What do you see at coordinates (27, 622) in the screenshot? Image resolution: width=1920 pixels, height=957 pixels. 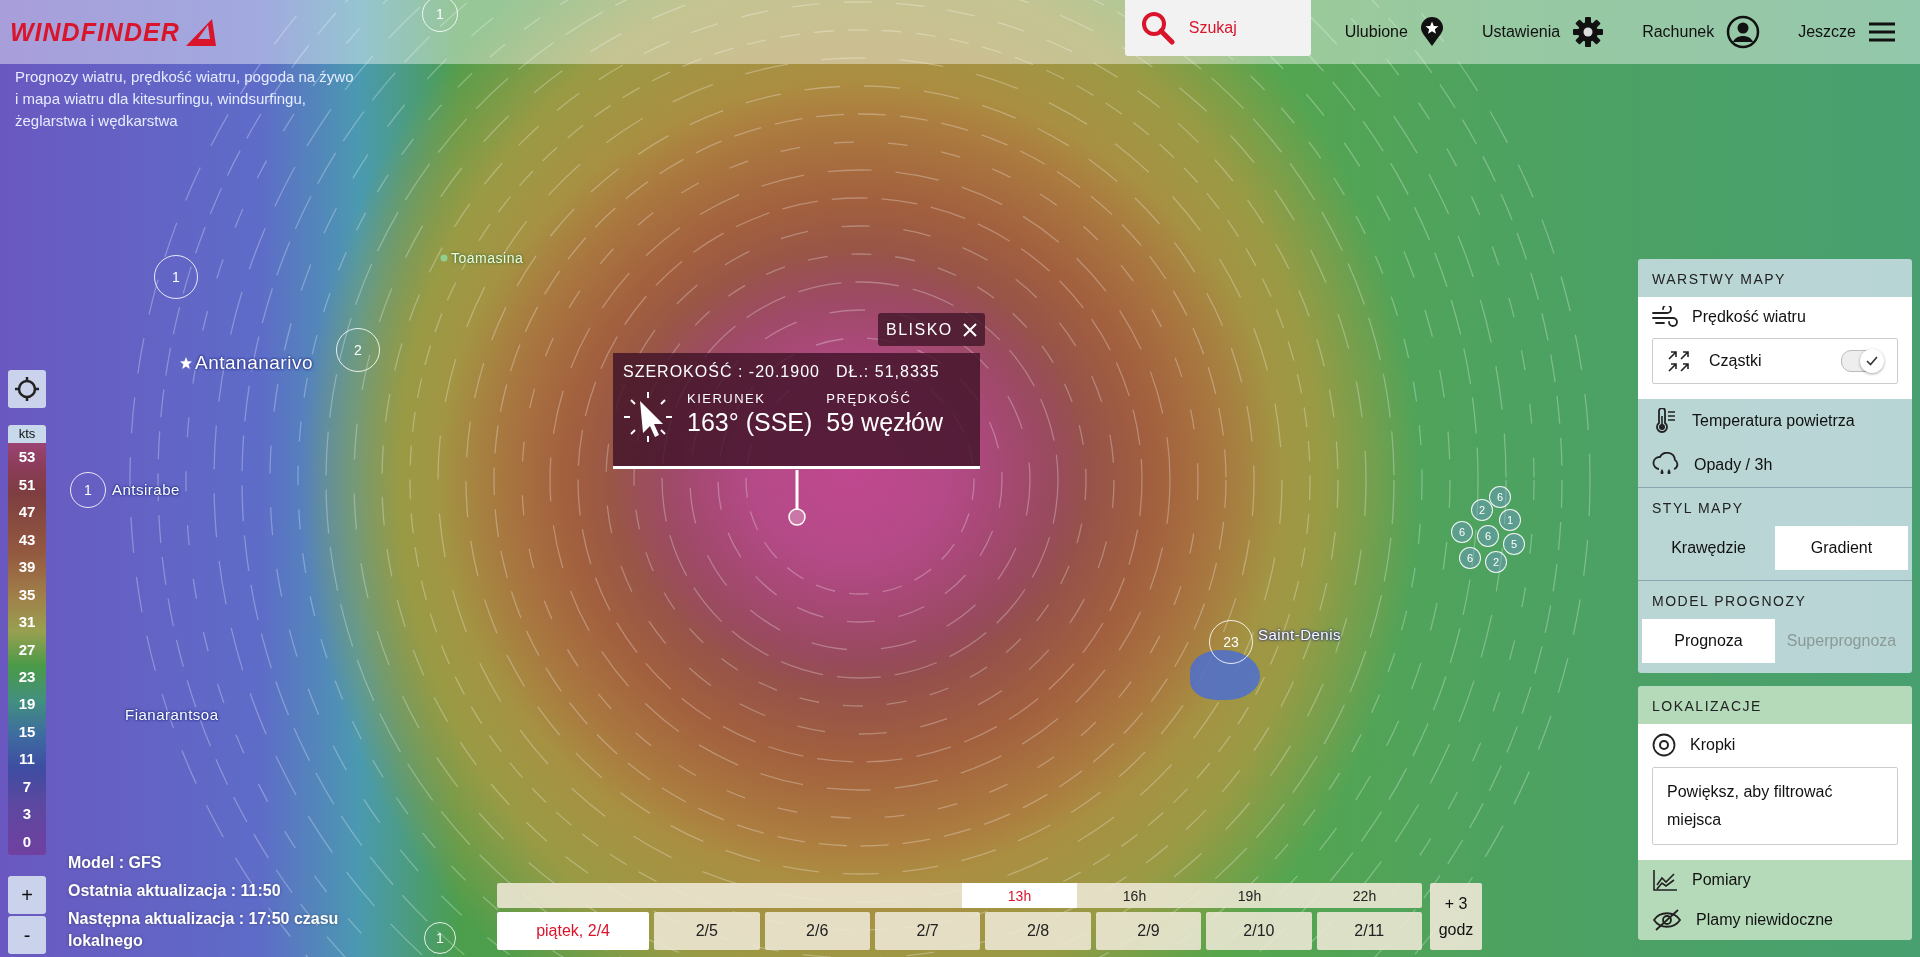 I see `legend-value: 31` at bounding box center [27, 622].